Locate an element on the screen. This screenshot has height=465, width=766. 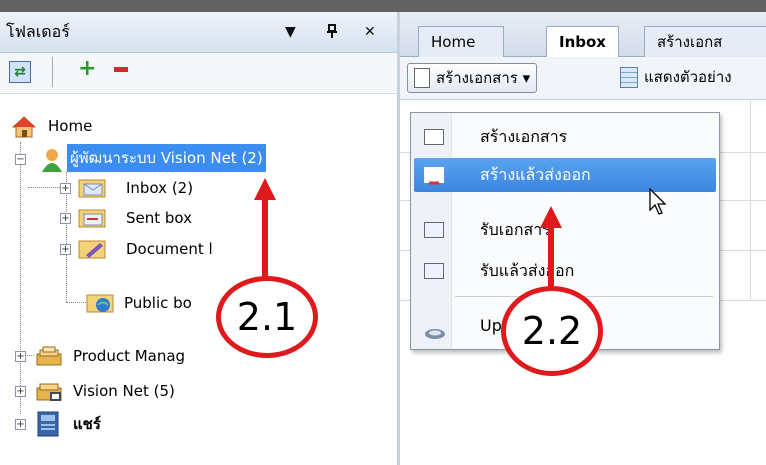
remove-folder-icon is located at coordinates (121, 69).